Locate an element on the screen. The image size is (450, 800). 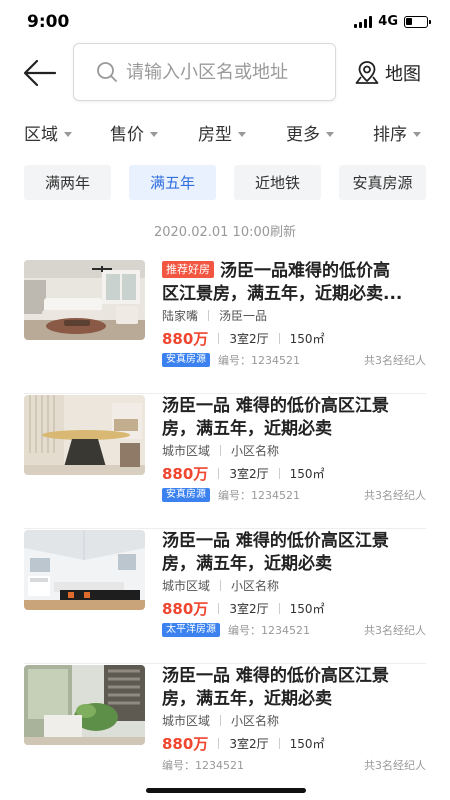
source-badge: 太平洋房源 is located at coordinates (191, 630).